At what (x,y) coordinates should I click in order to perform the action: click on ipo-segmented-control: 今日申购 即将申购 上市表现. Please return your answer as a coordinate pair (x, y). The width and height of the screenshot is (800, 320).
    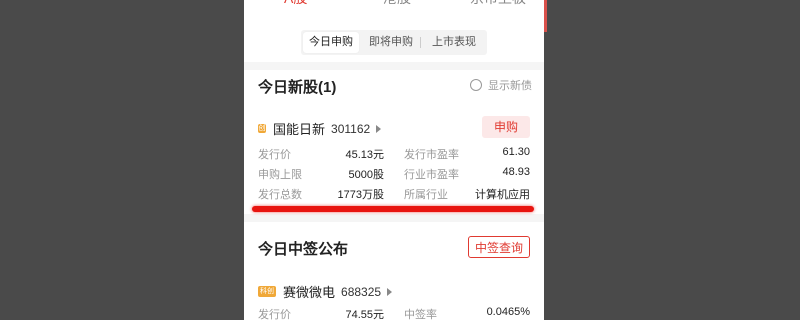
    Looking at the image, I should click on (394, 42).